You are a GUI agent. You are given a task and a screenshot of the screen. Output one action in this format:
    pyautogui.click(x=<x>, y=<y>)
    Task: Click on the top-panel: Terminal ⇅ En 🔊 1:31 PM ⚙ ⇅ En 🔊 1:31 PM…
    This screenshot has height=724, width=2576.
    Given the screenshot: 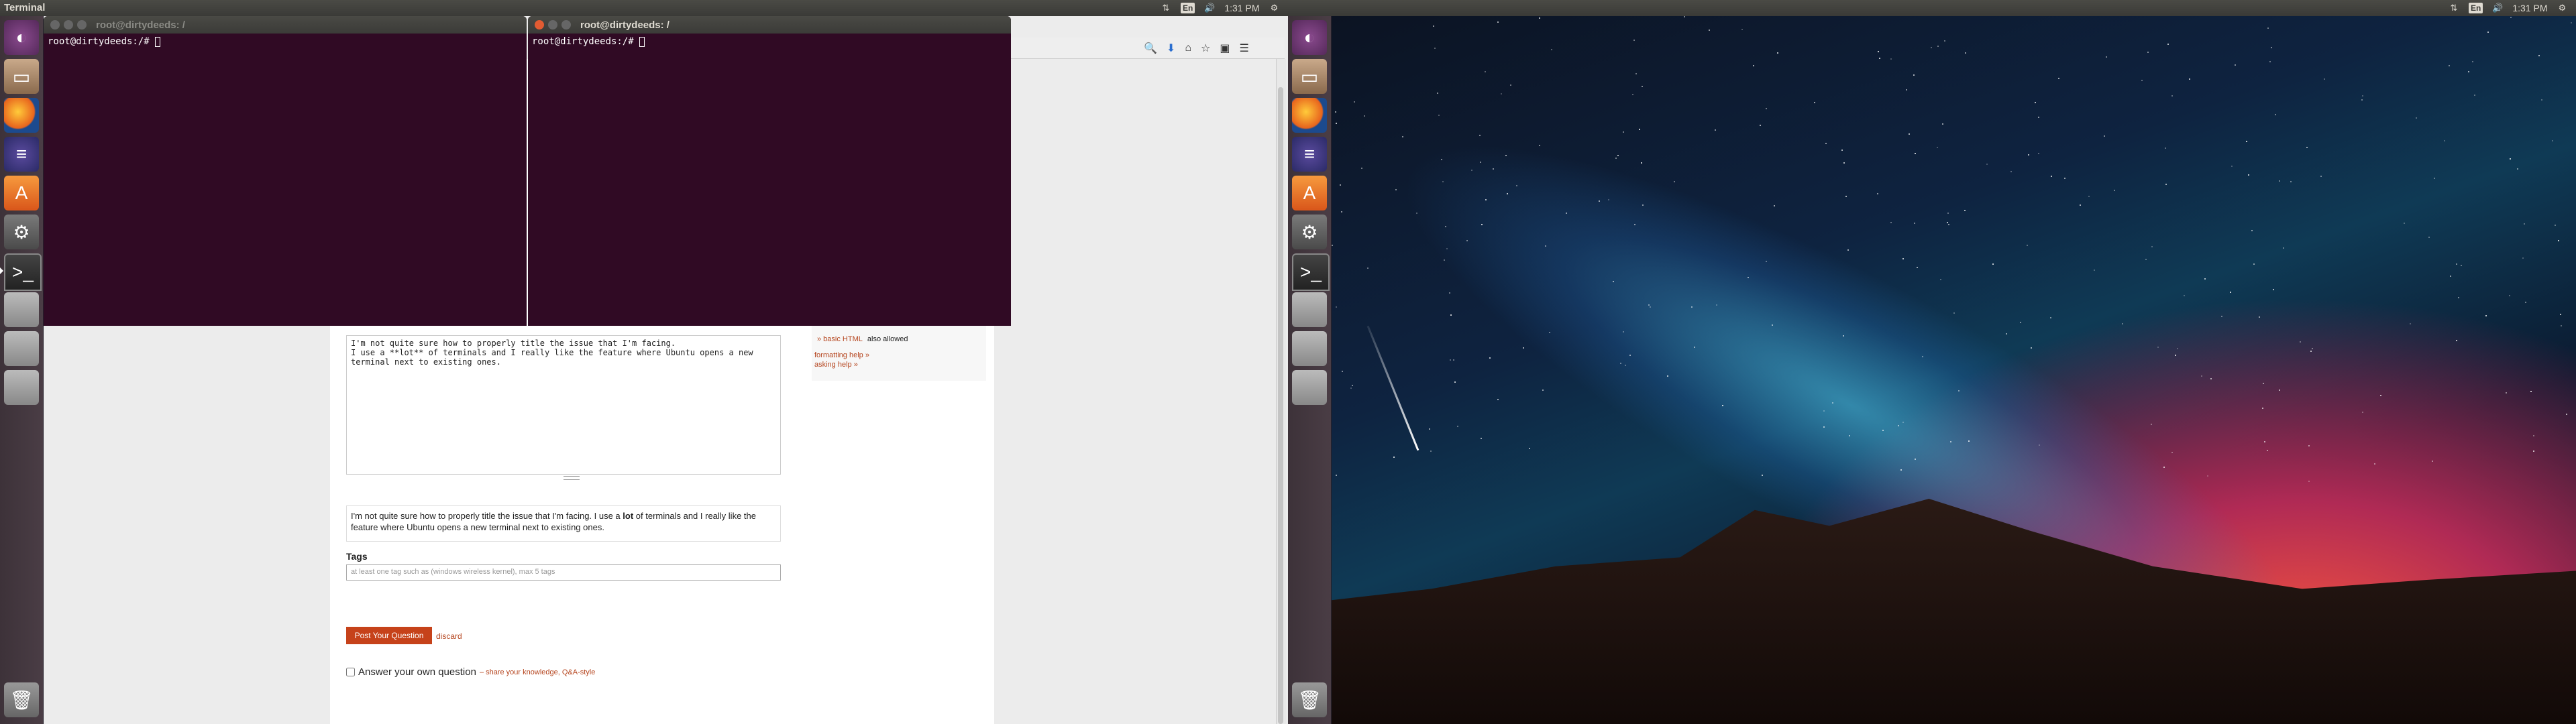 What is the action you would take?
    pyautogui.click(x=1288, y=8)
    